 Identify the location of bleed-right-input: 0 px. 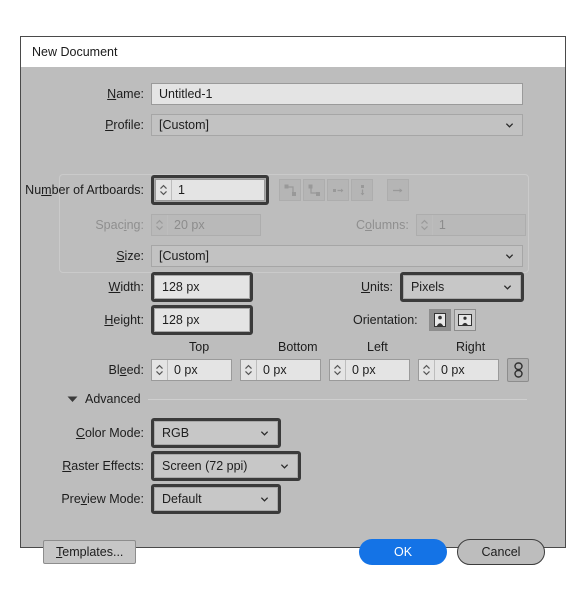
(458, 370).